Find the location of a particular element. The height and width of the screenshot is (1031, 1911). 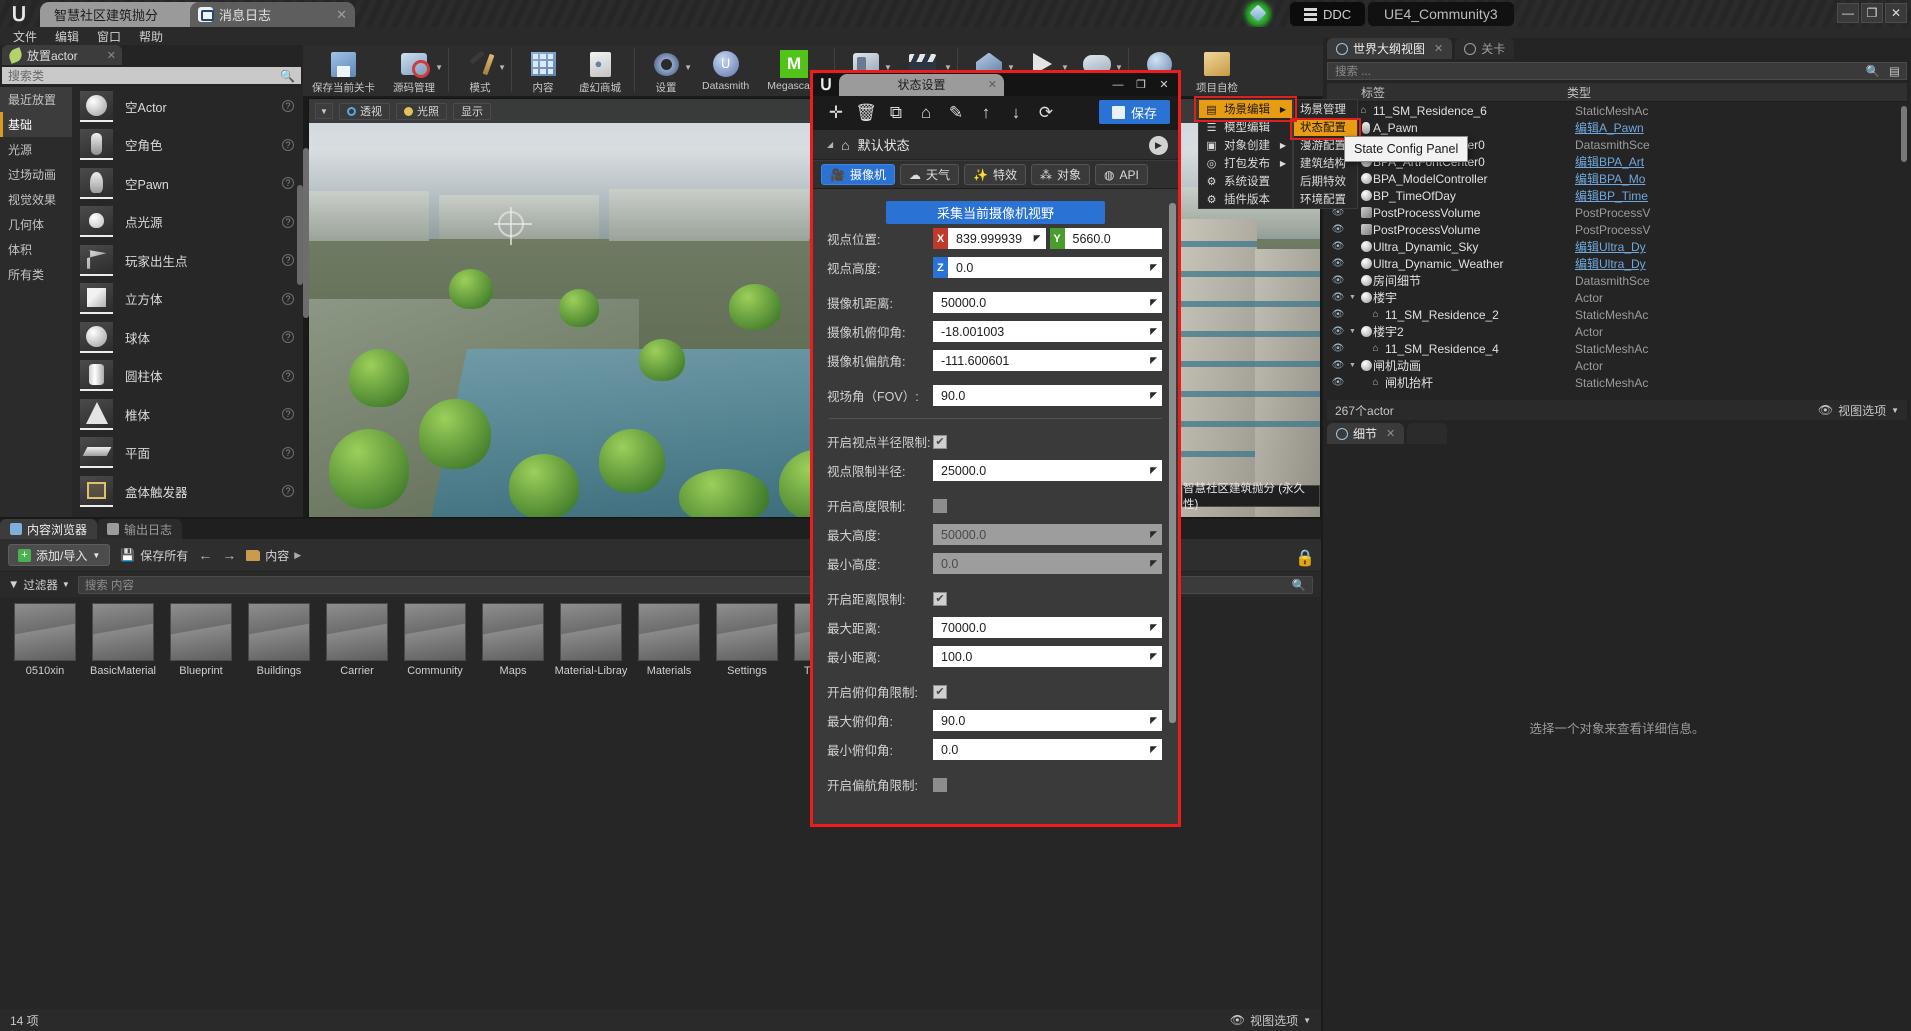

save-button: 保存 is located at coordinates (1134, 112).